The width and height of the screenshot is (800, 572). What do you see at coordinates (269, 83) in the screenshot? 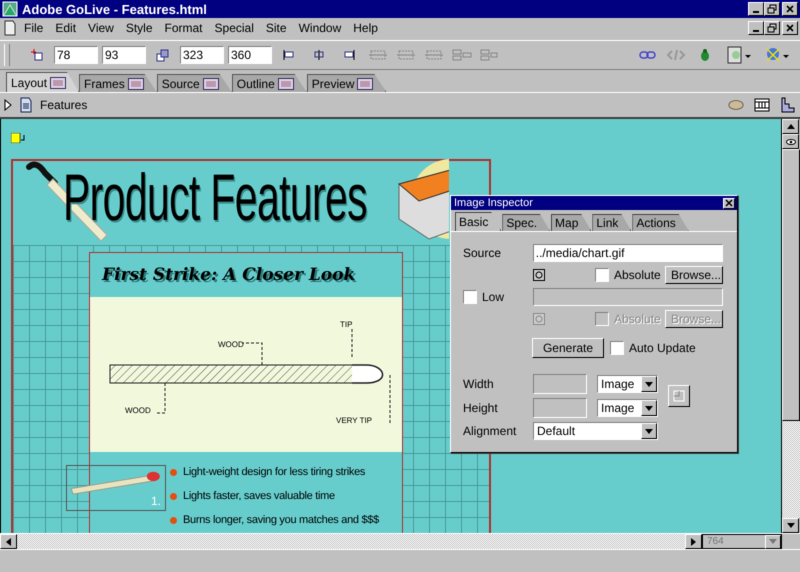
I see `view-tab: Outline` at bounding box center [269, 83].